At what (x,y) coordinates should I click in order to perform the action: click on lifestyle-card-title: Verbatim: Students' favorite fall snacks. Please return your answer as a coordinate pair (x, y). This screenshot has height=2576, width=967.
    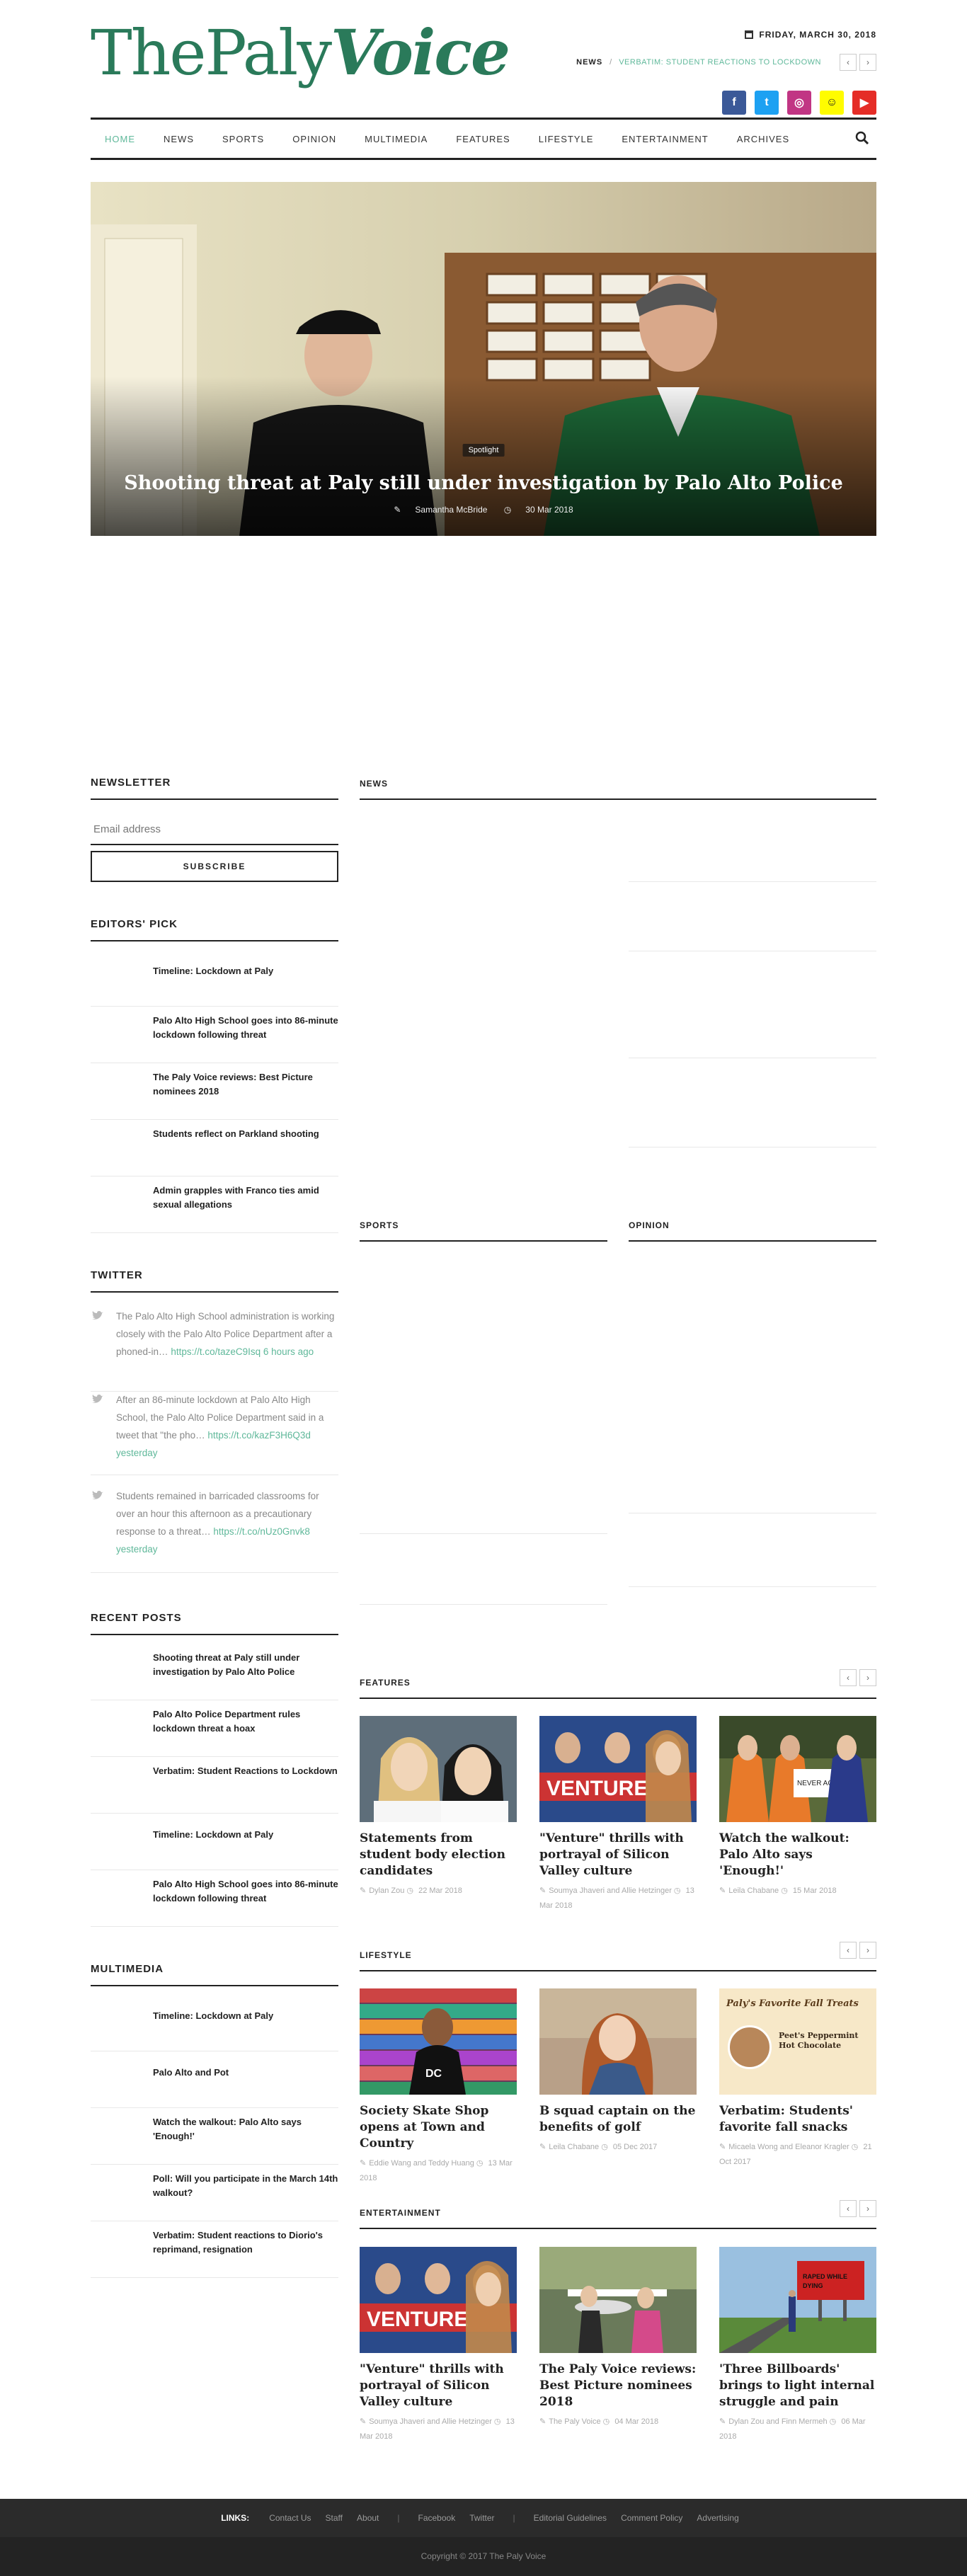
    Looking at the image, I should click on (797, 2119).